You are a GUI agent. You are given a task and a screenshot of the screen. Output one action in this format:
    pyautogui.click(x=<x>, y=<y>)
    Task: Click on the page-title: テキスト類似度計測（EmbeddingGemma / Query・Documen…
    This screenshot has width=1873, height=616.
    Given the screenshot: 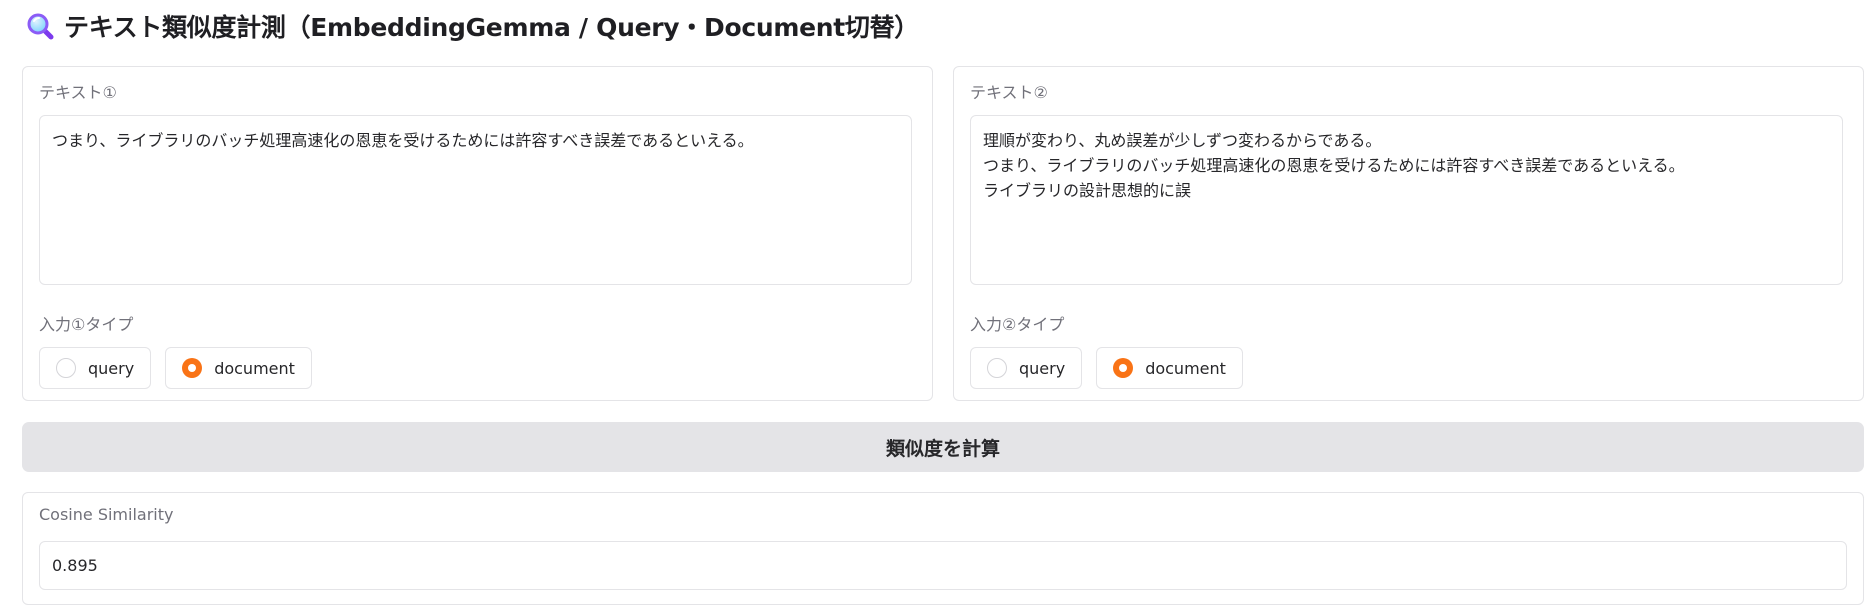 What is the action you would take?
    pyautogui.click(x=472, y=26)
    